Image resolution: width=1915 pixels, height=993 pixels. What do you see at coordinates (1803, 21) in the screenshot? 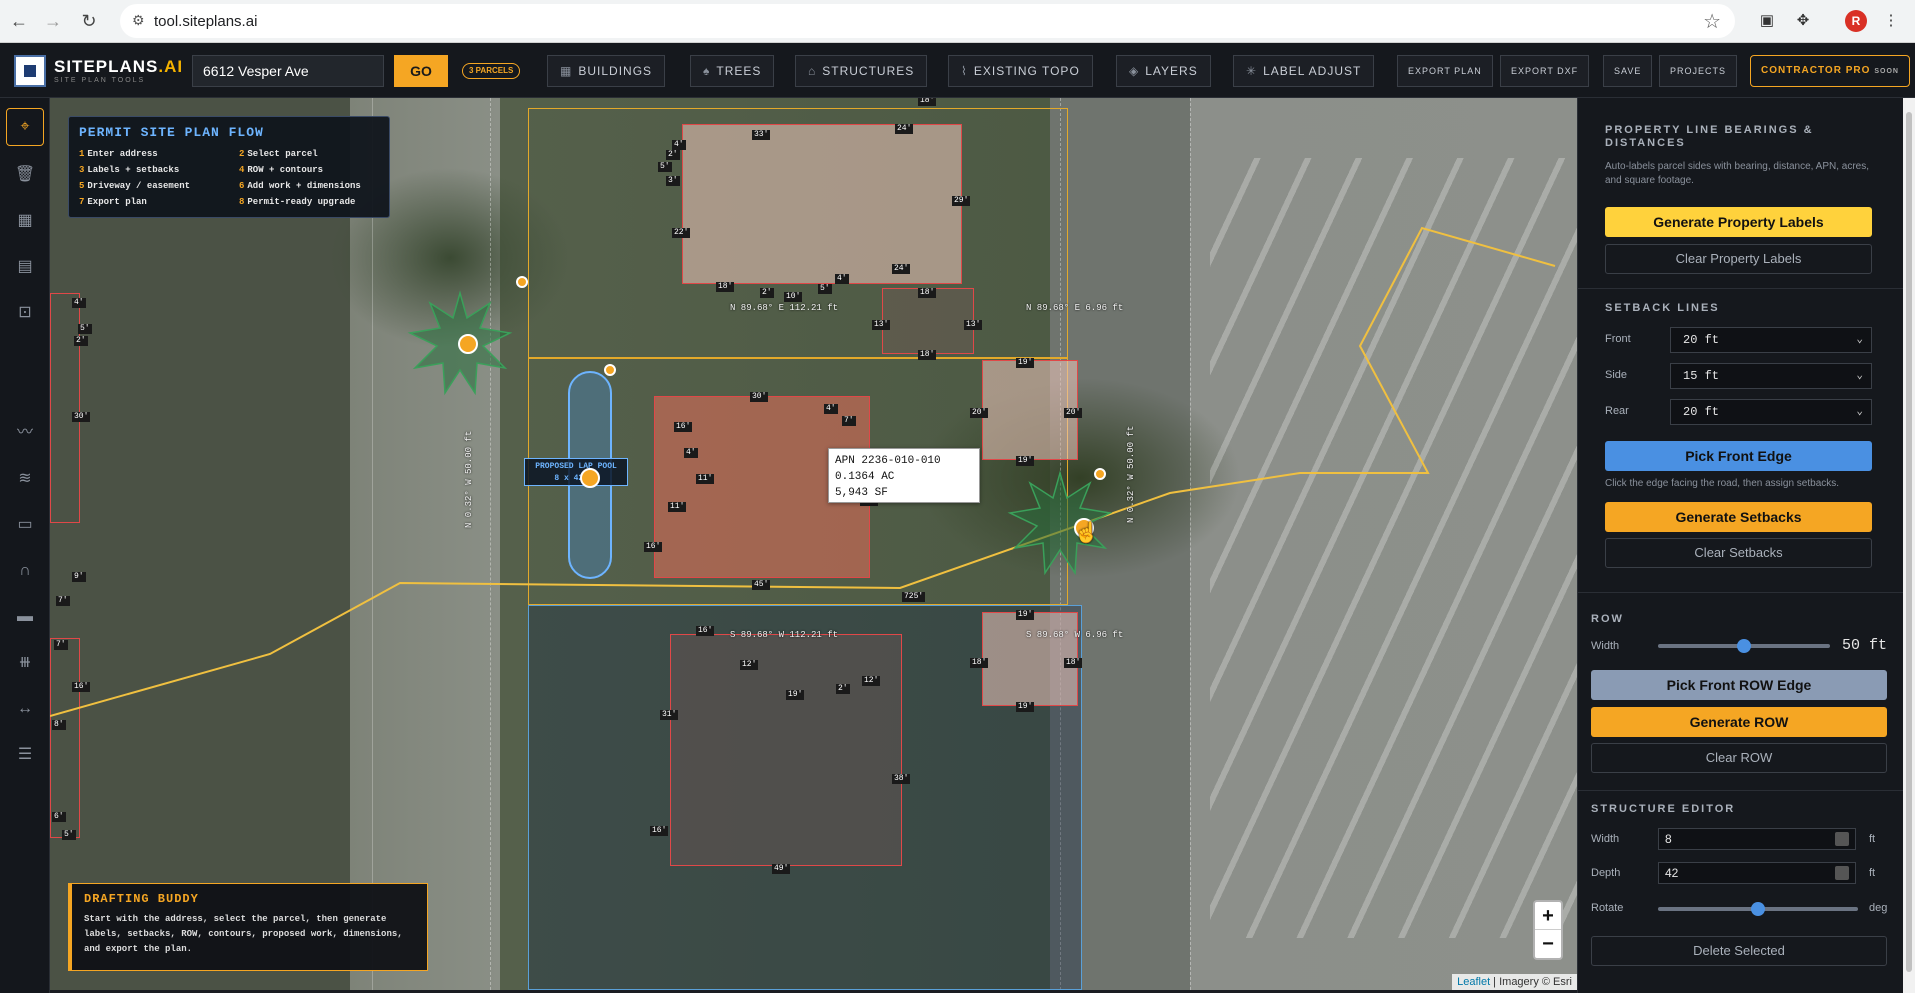
I see `puzzle-icon: ✥` at bounding box center [1803, 21].